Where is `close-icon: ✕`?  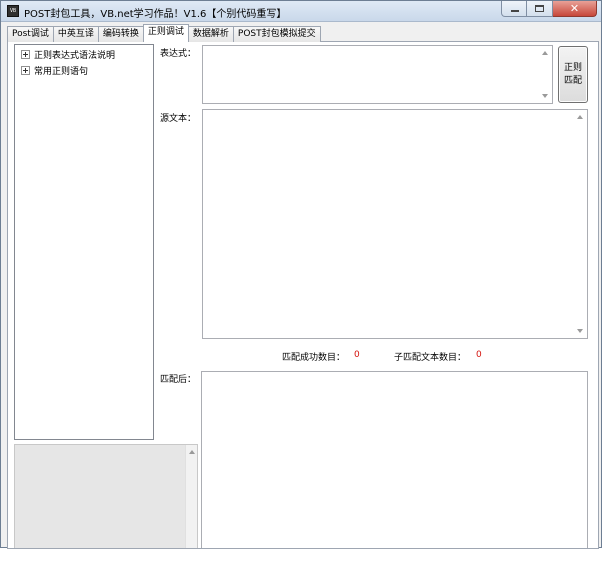
close-icon: ✕ is located at coordinates (574, 8).